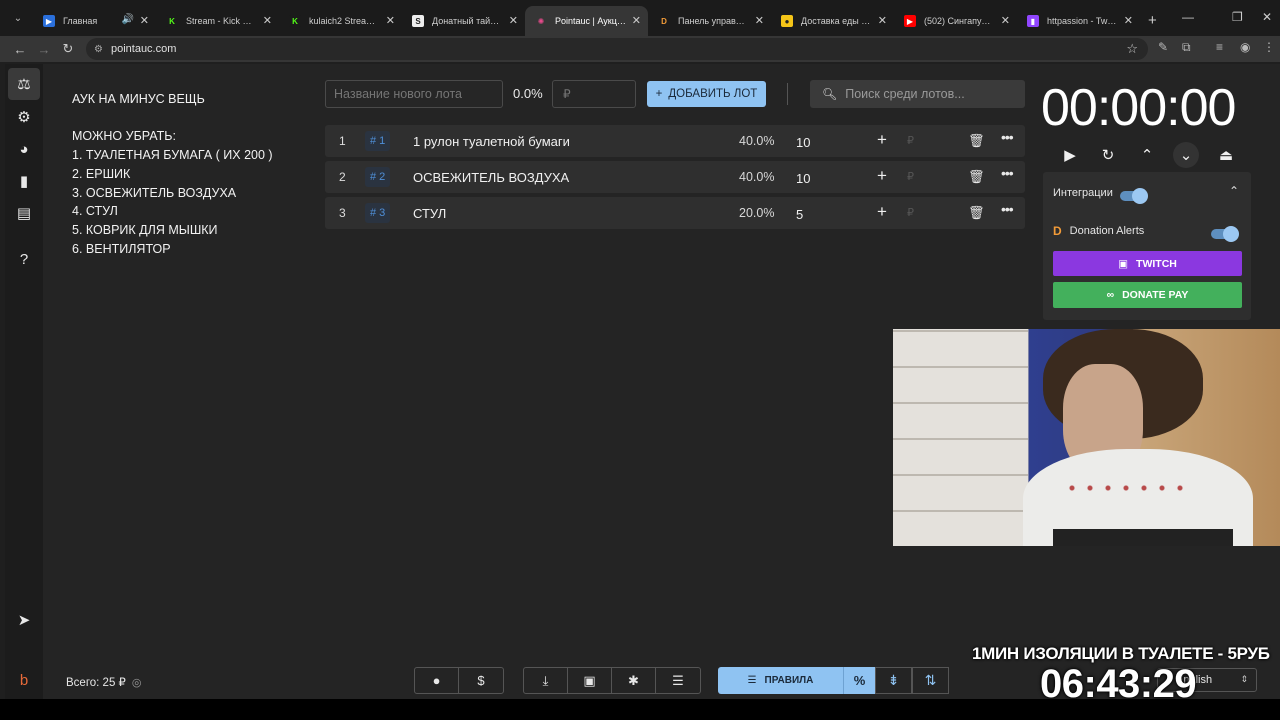  Describe the element at coordinates (1108, 155) in the screenshot. I see `reset-icon: ↻` at that location.